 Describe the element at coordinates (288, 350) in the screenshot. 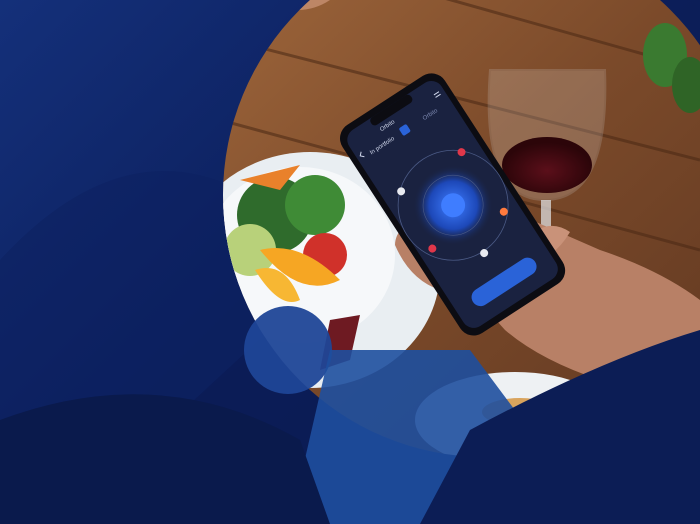

I see `accent-circle` at that location.